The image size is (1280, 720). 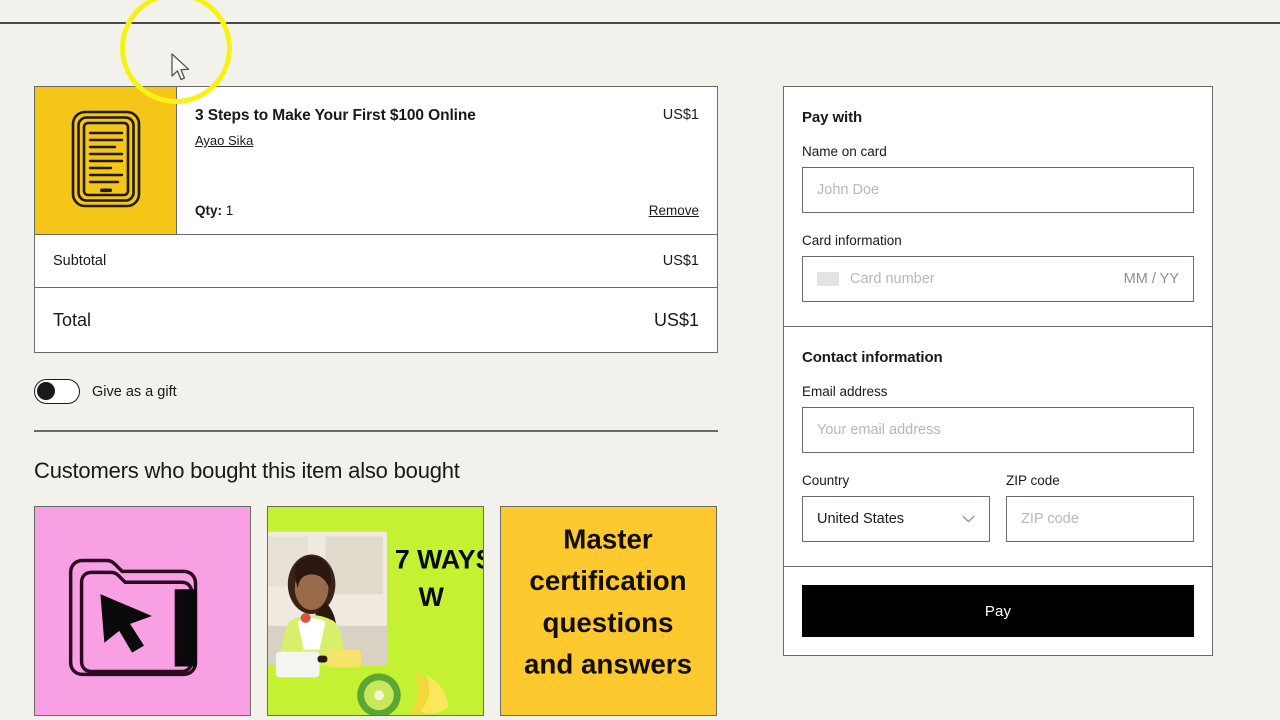 What do you see at coordinates (1151, 279) in the screenshot?
I see `card-expiry-placeholder: MM / YY` at bounding box center [1151, 279].